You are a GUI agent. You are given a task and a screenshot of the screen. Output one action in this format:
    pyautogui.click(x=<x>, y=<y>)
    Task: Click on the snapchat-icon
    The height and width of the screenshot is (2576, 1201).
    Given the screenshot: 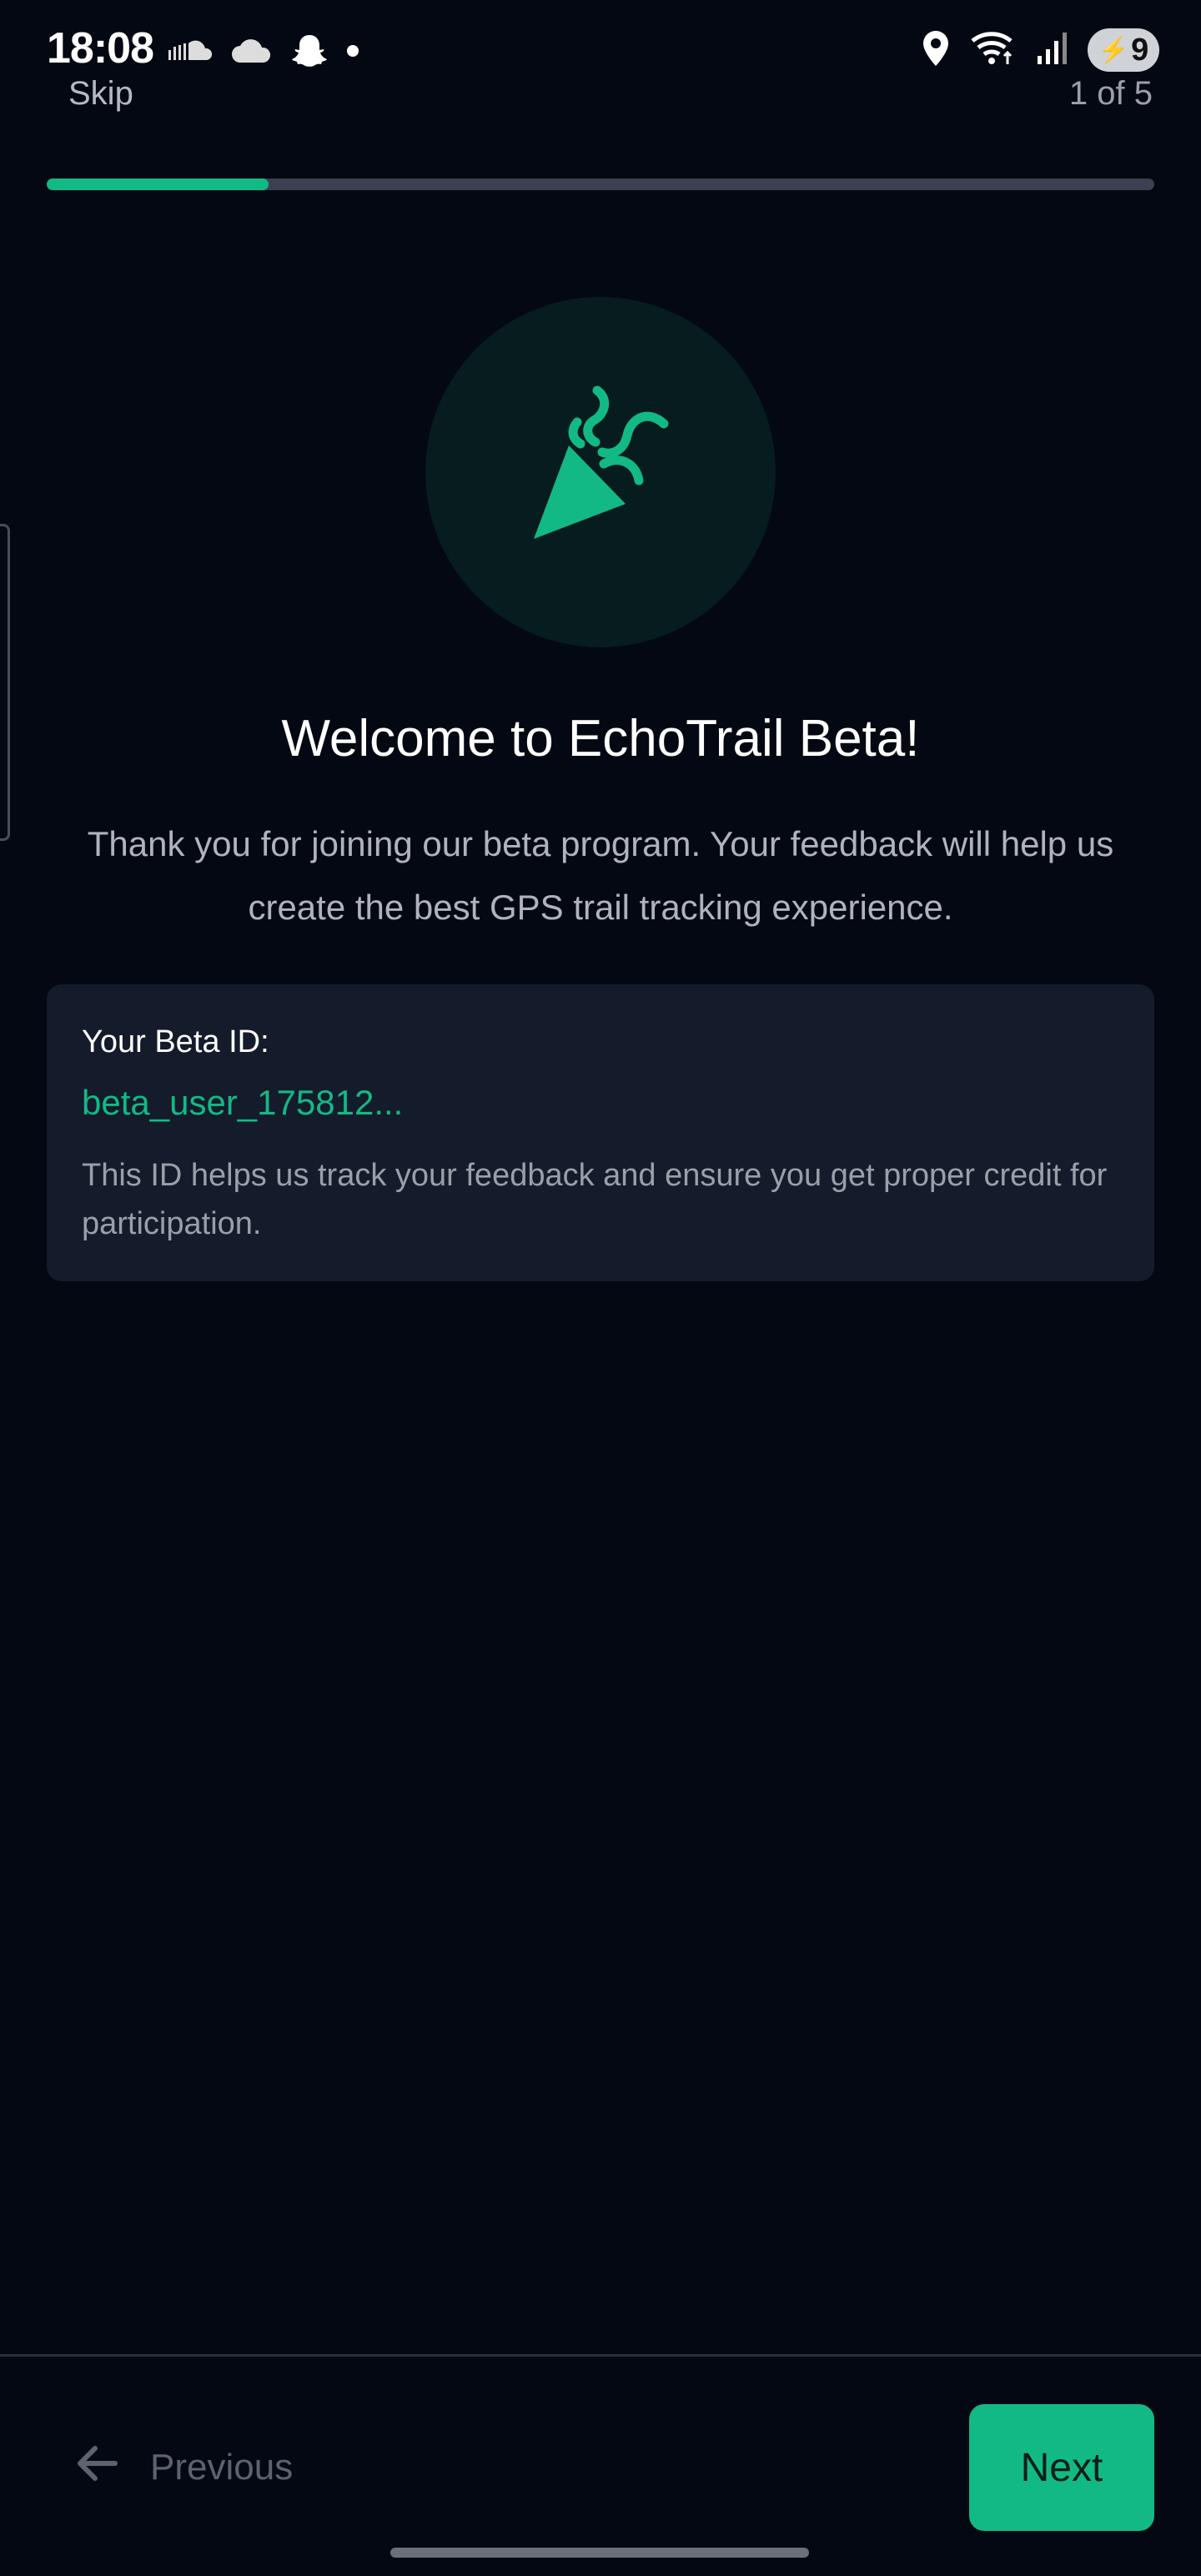 What is the action you would take?
    pyautogui.click(x=310, y=52)
    